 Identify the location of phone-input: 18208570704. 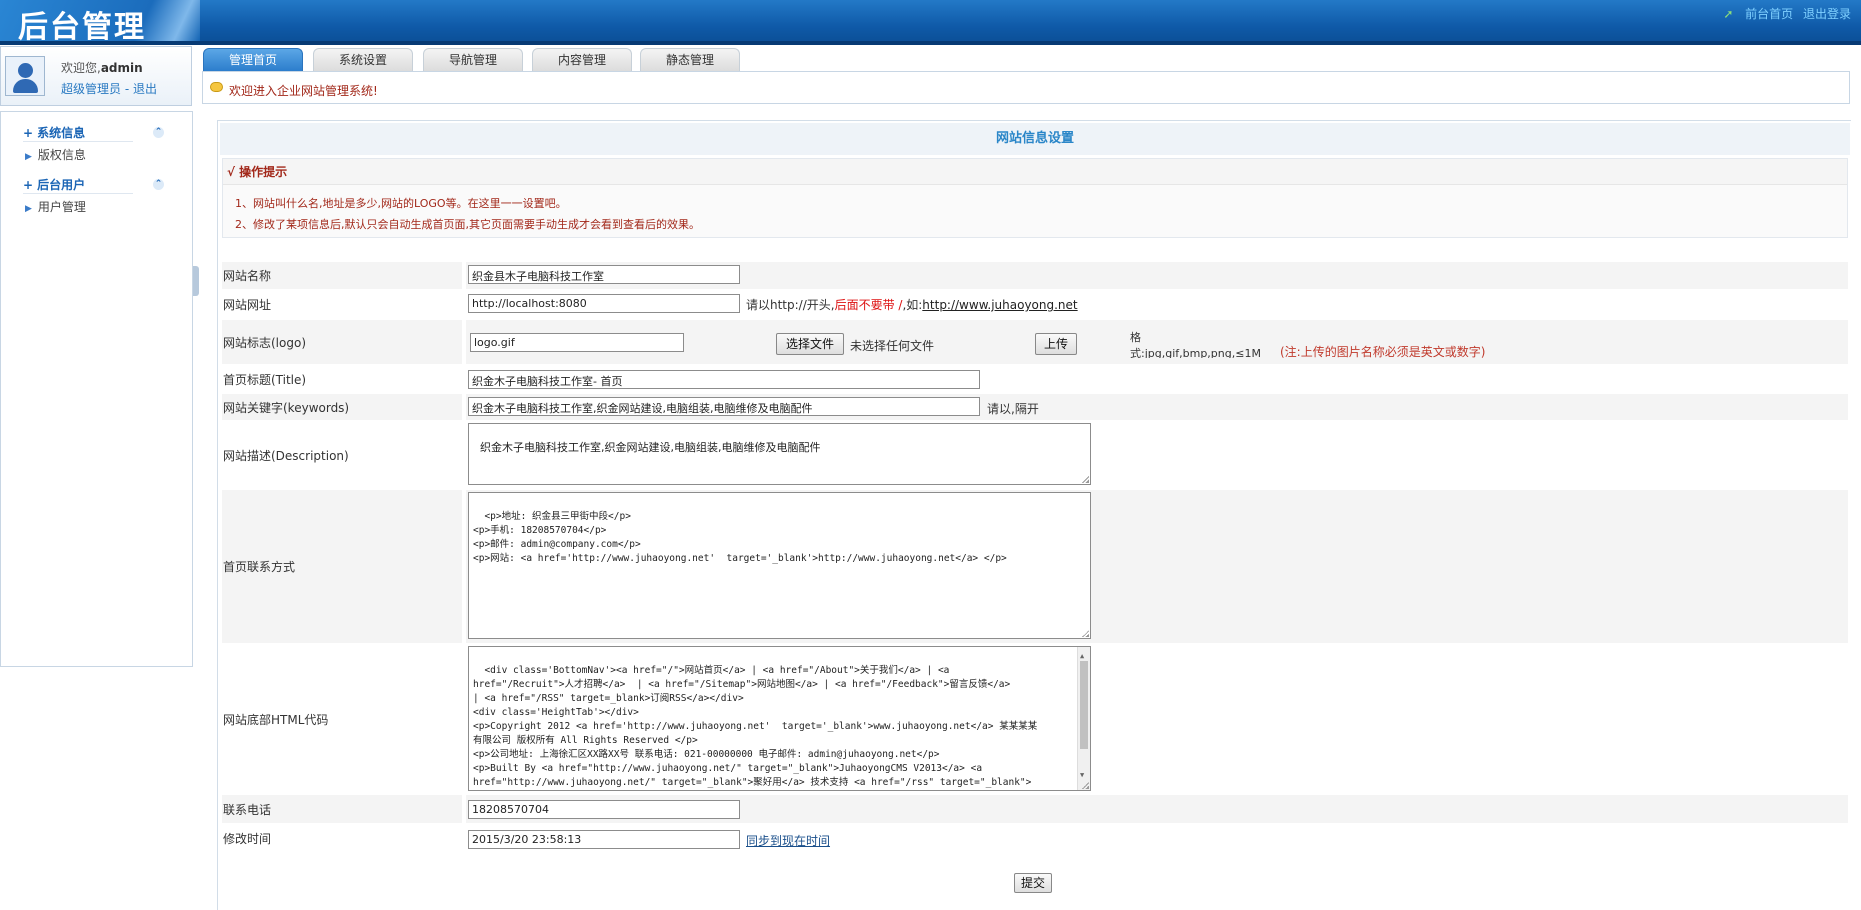
(604, 809).